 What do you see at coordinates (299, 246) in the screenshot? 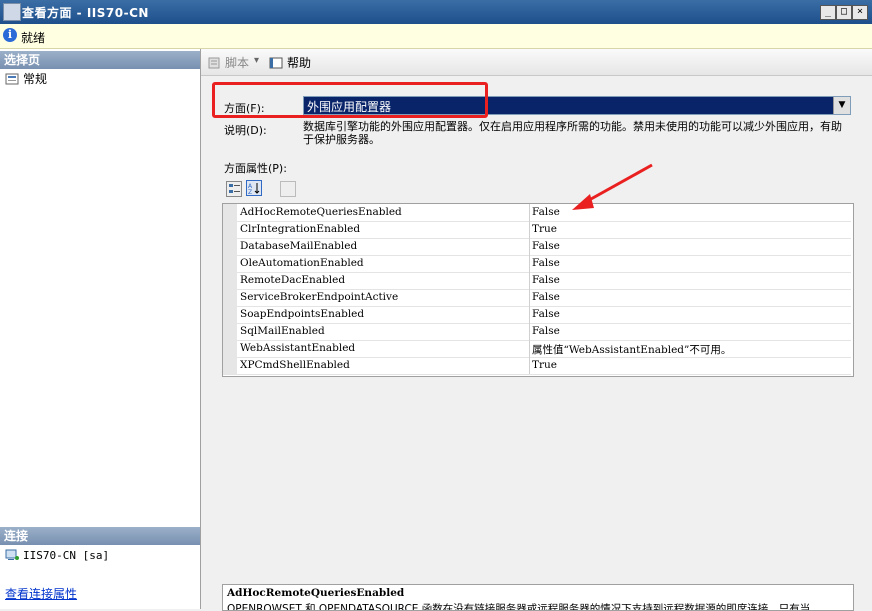
I see `property-name: DatabaseMailEnabled` at bounding box center [299, 246].